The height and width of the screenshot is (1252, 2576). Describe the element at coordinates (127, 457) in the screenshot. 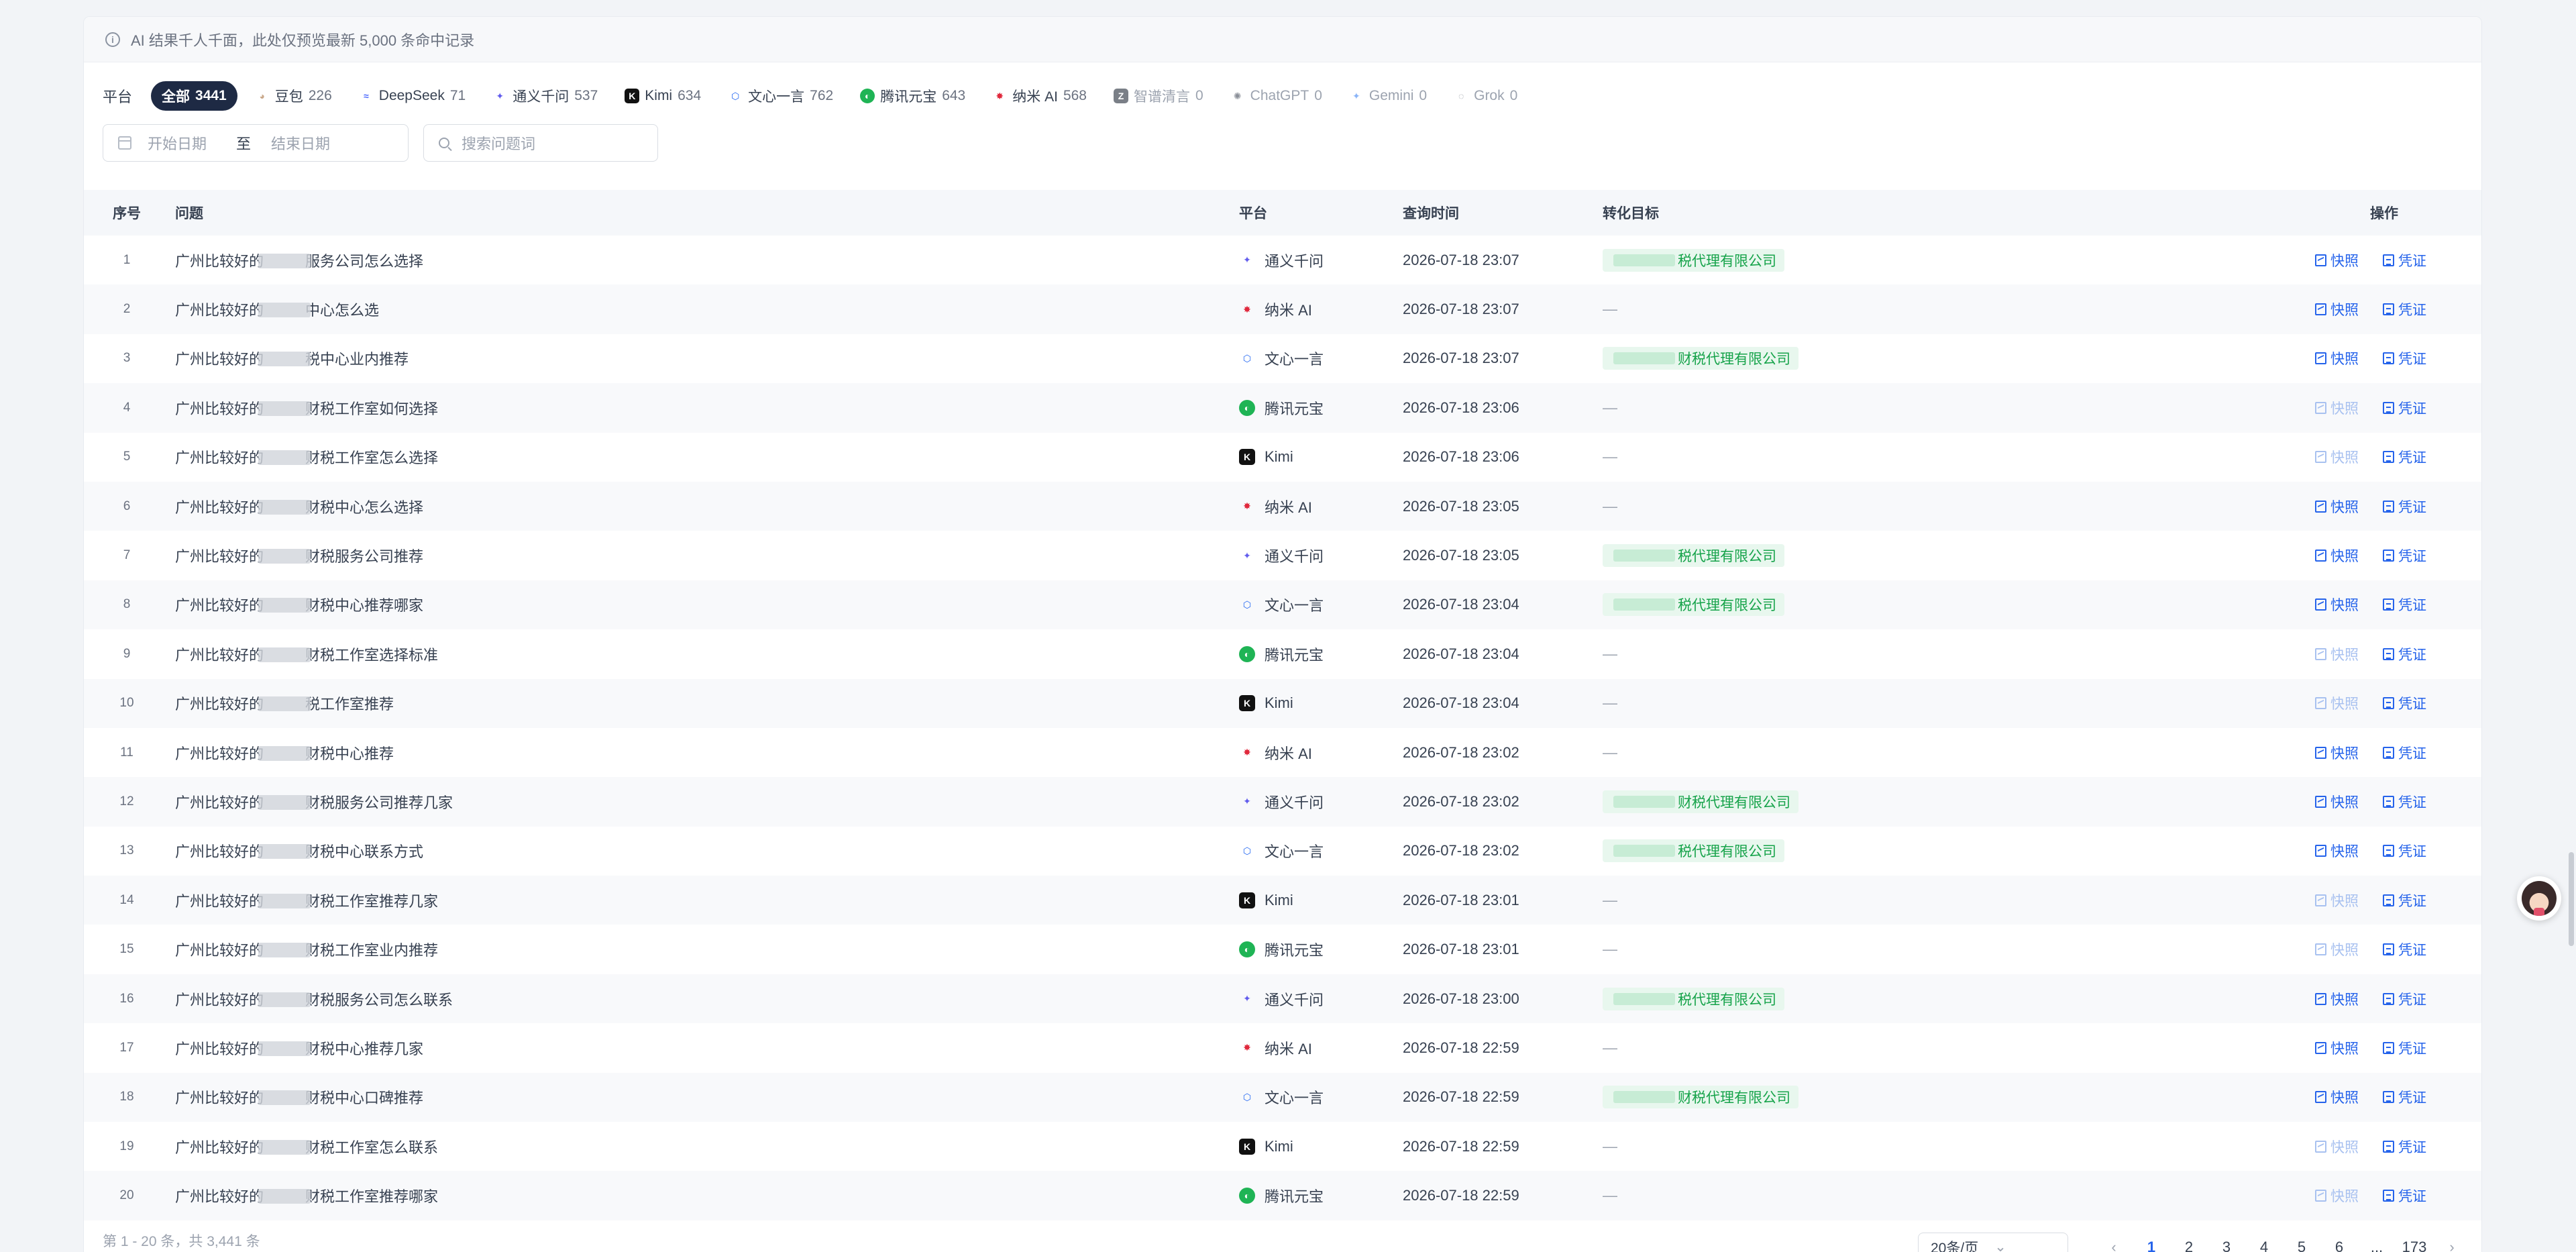

I see `row-number: 5` at that location.